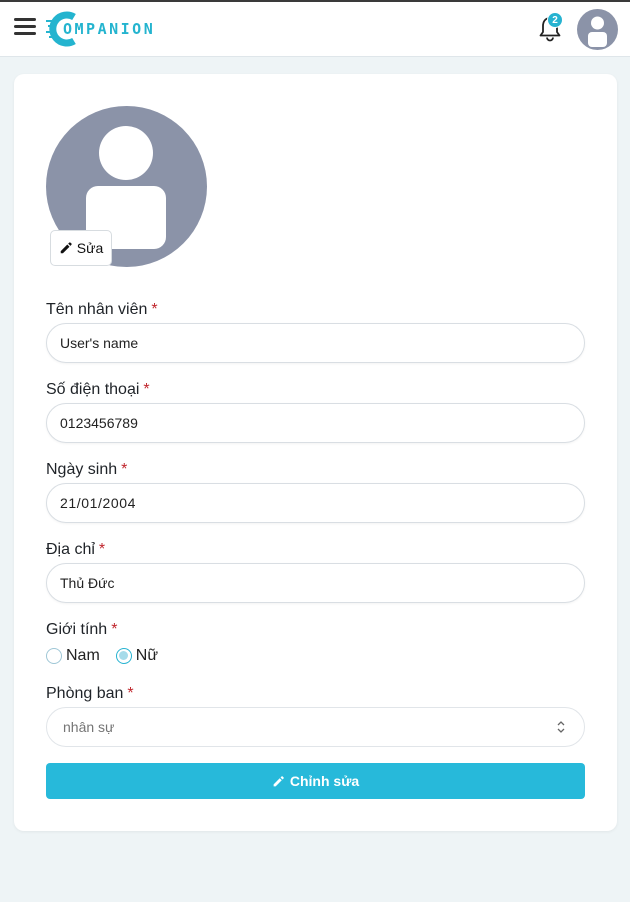  What do you see at coordinates (83, 655) in the screenshot?
I see `gender-option-label: Nam` at bounding box center [83, 655].